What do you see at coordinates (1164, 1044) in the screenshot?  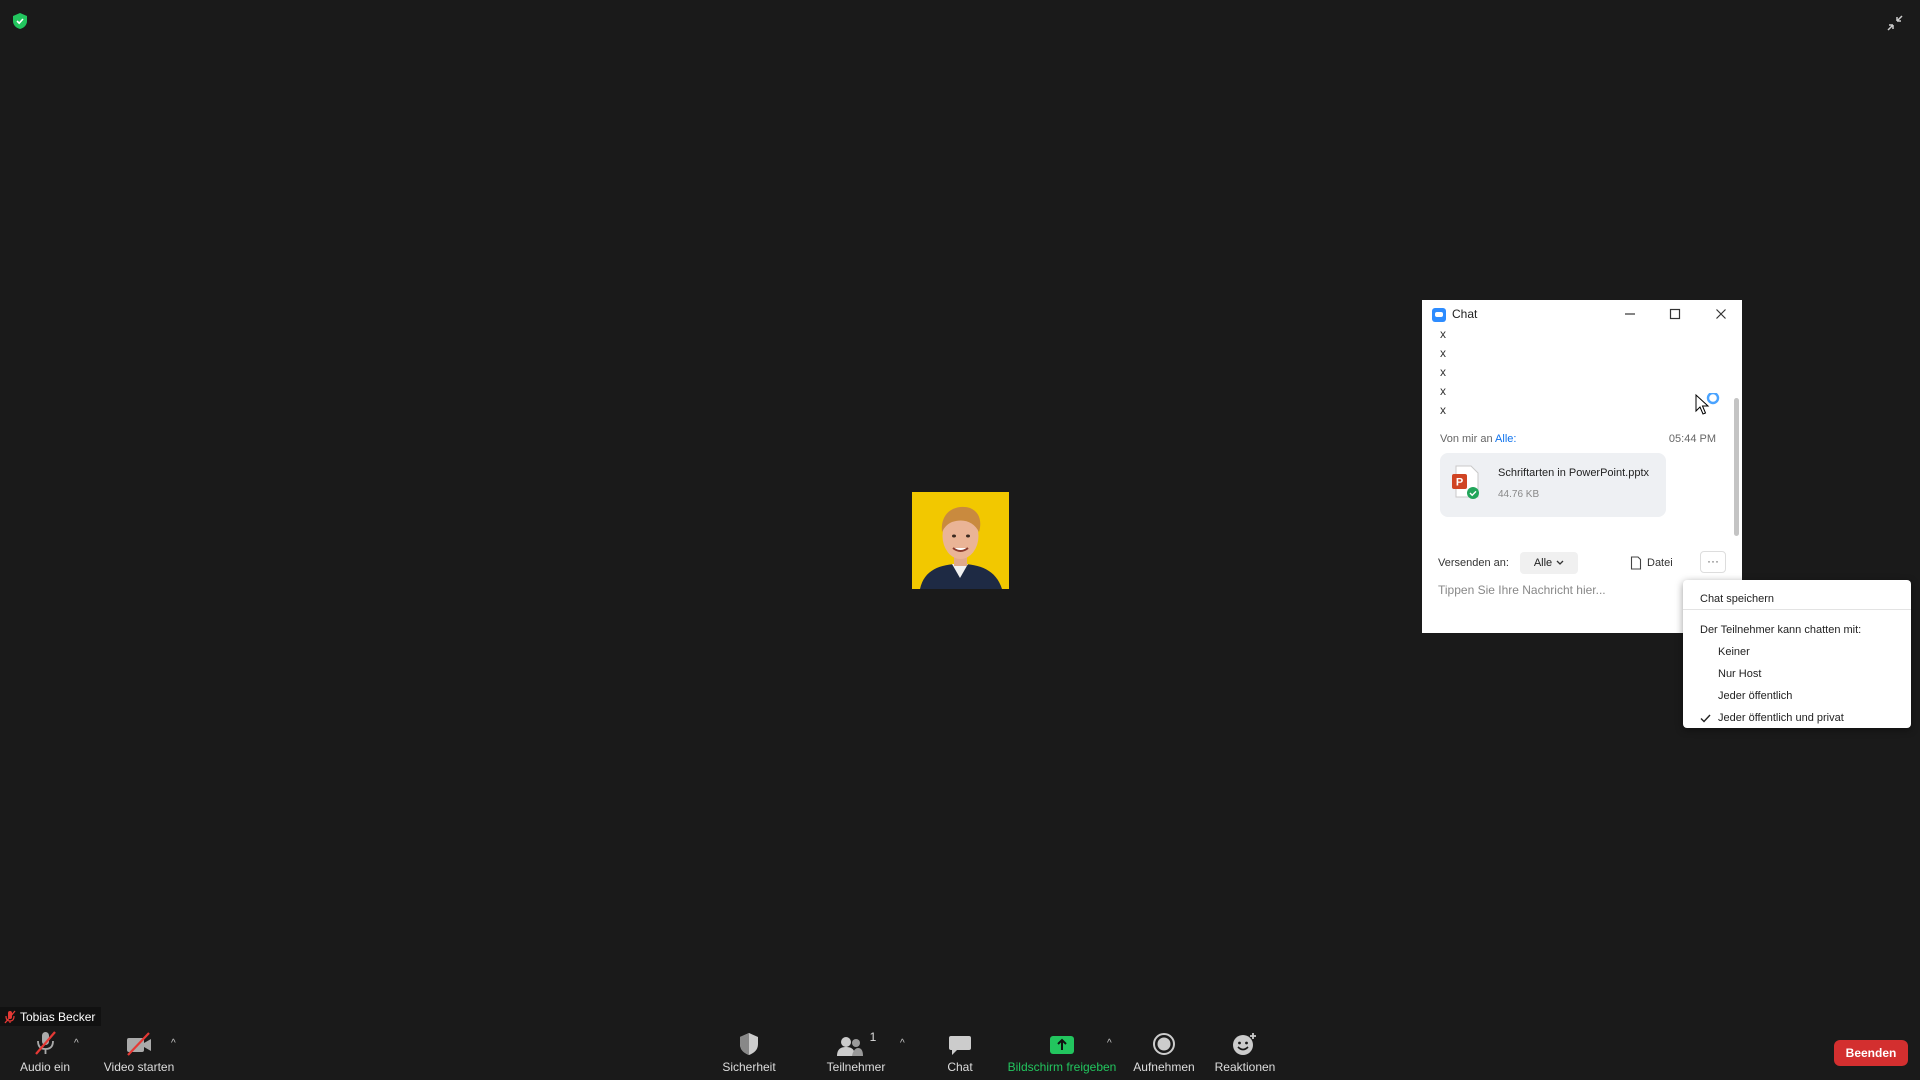 I see `record-icon` at bounding box center [1164, 1044].